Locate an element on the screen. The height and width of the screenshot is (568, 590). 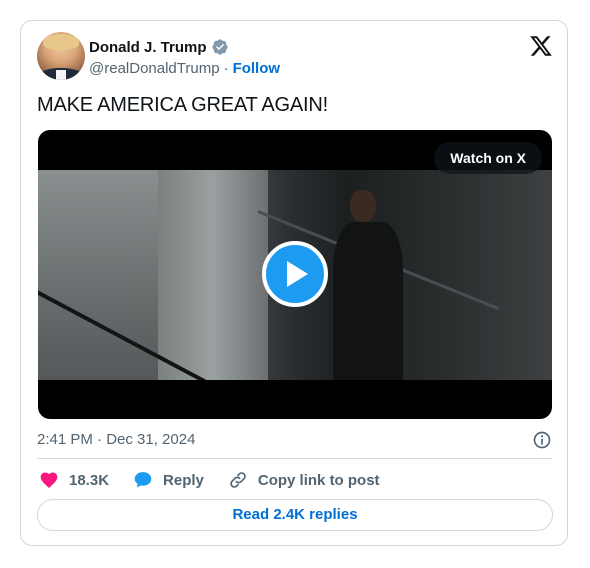
copy-link-button: Copy link to post is located at coordinates (304, 480).